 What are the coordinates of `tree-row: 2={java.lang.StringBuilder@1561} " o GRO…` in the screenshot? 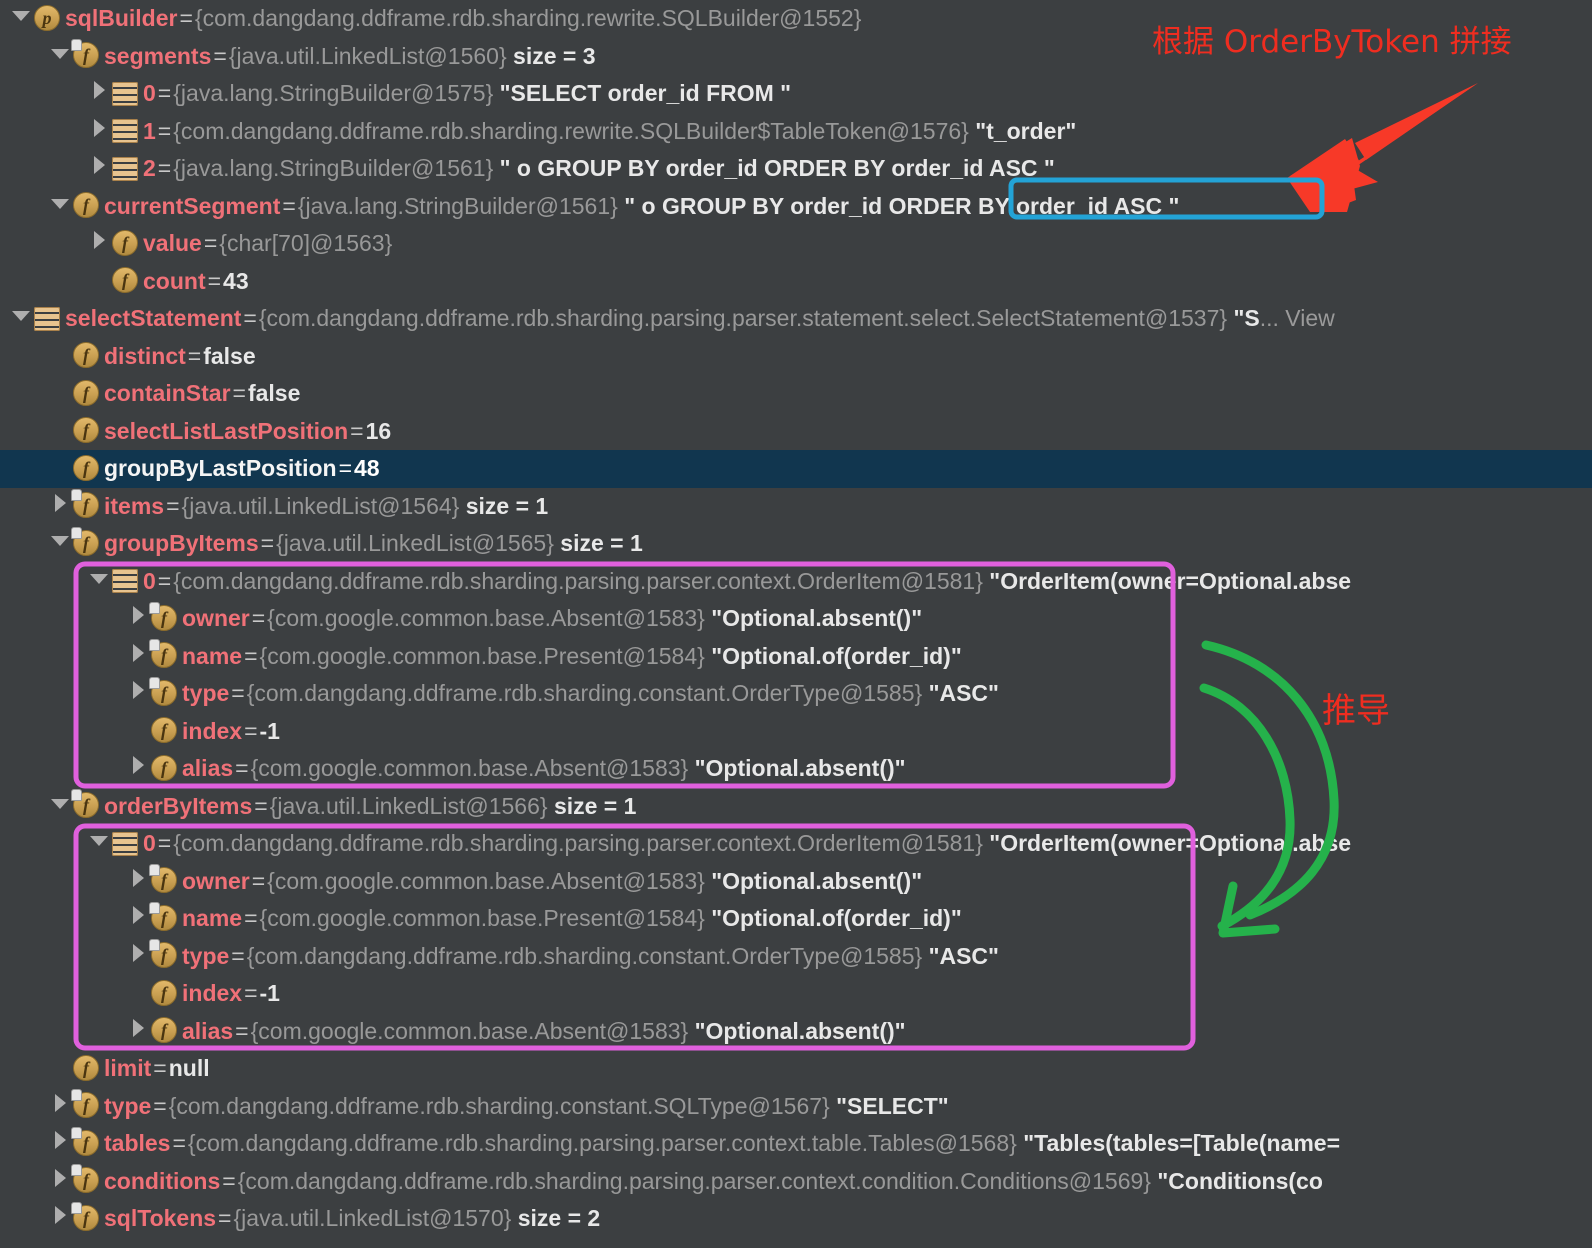 It's located at (796, 169).